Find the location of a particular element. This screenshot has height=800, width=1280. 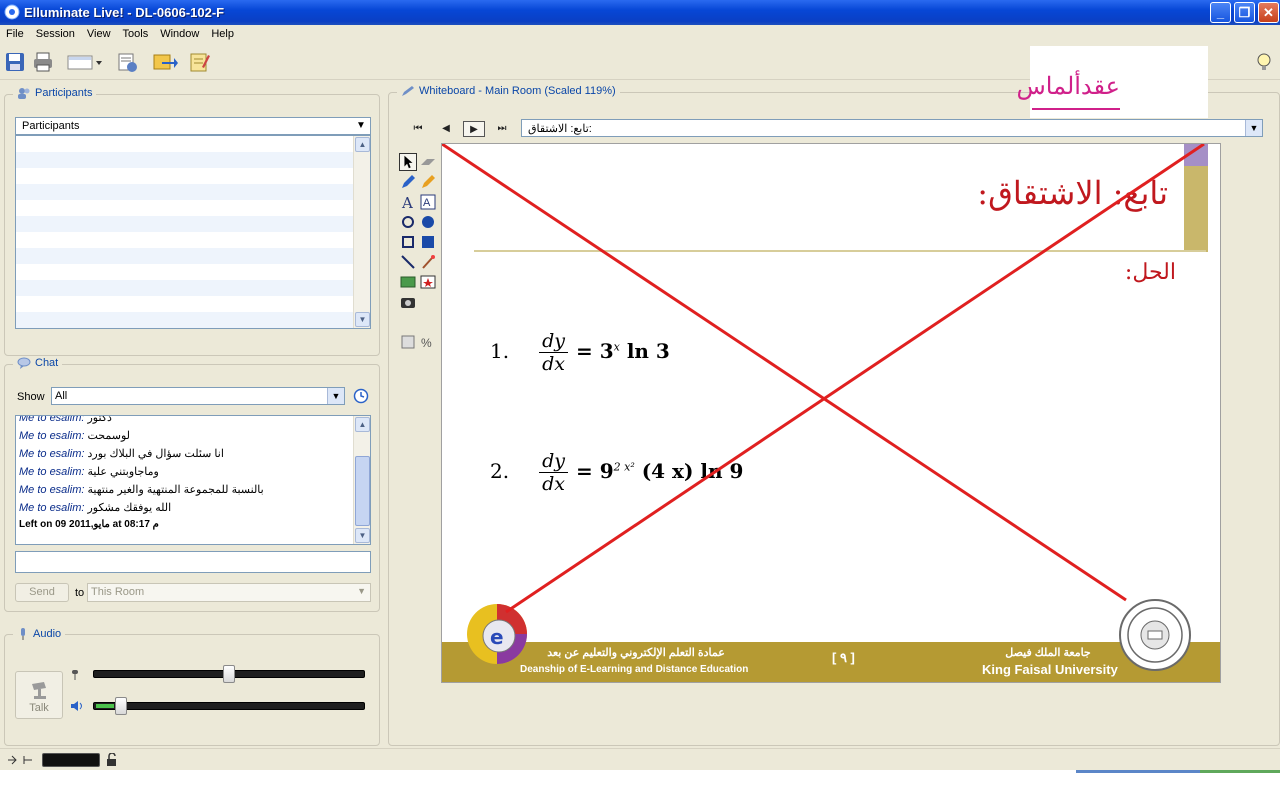

restore-button: ❐ is located at coordinates (1244, 12).